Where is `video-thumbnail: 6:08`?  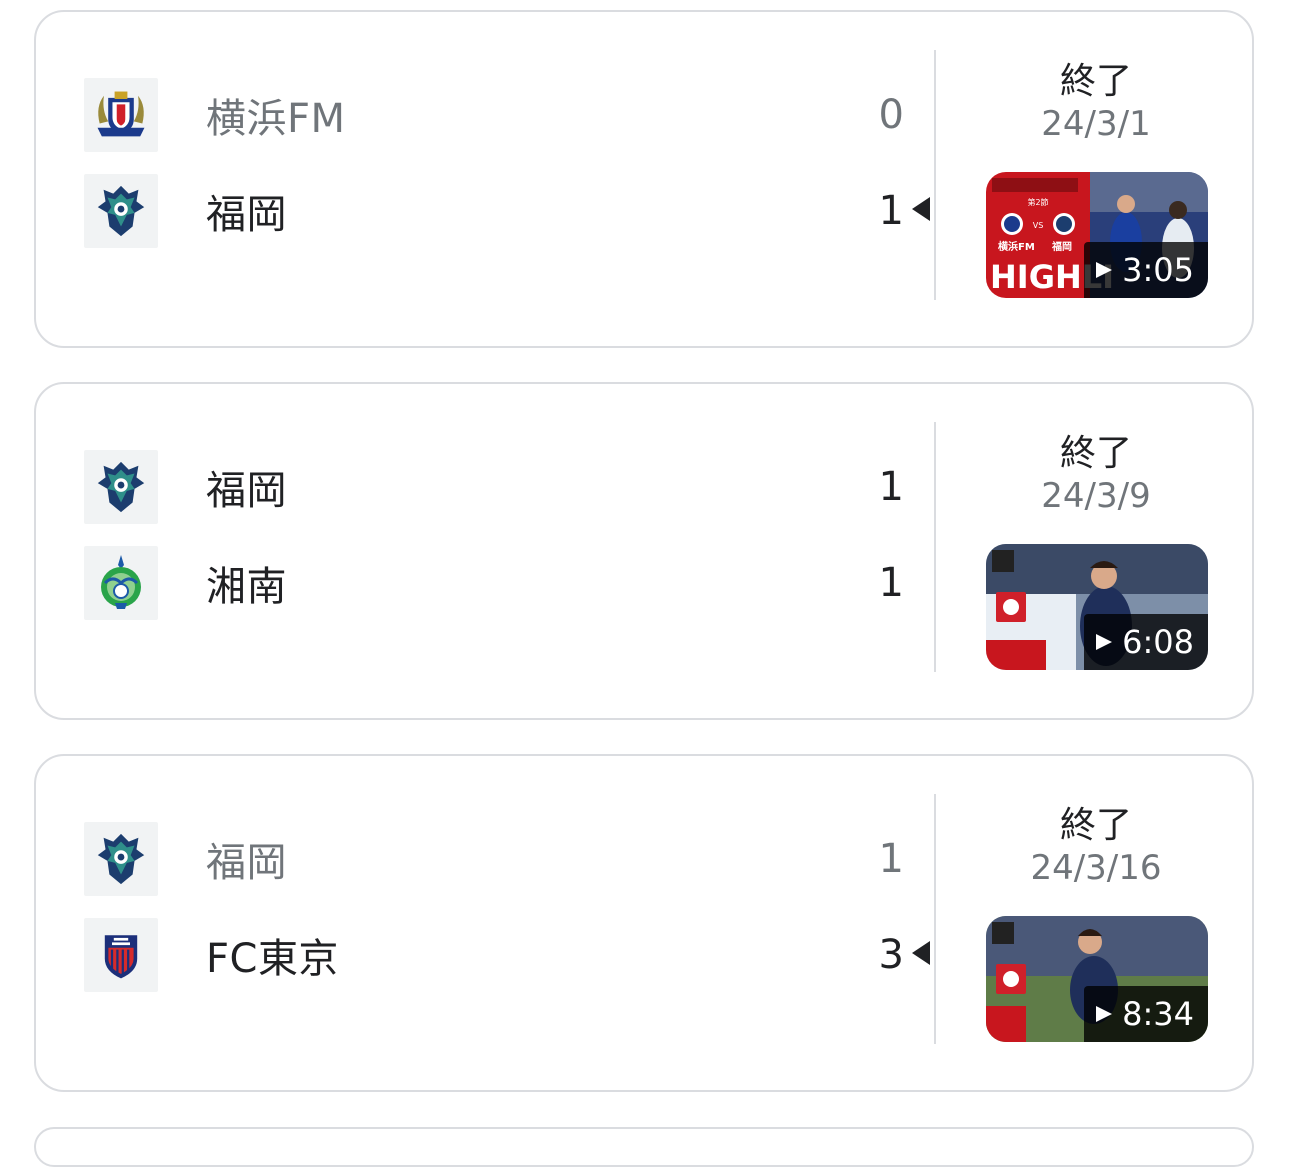 video-thumbnail: 6:08 is located at coordinates (1097, 607).